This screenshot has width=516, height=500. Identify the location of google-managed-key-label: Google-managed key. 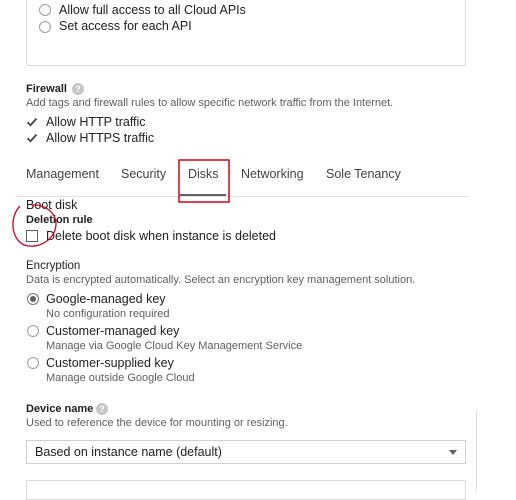
(106, 299).